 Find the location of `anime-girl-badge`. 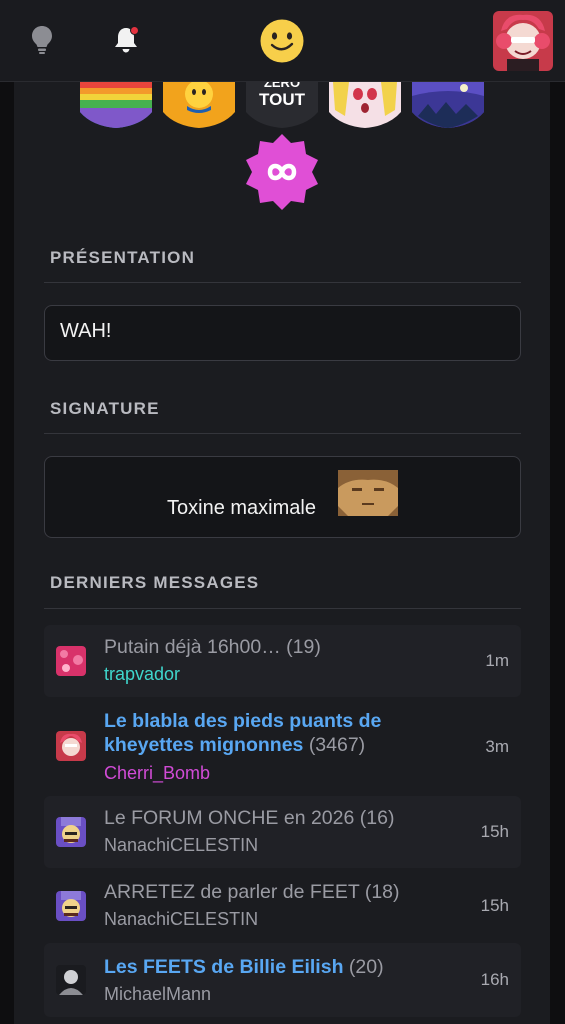

anime-girl-badge is located at coordinates (365, 105).